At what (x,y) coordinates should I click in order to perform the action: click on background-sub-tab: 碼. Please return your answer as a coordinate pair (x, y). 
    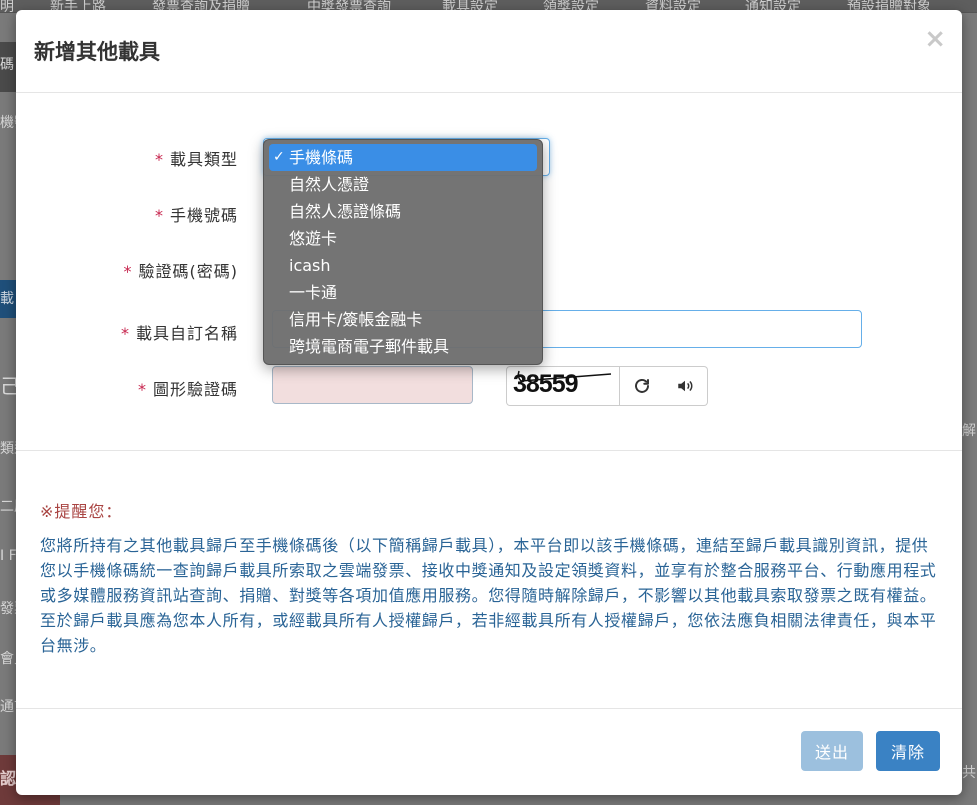
    Looking at the image, I should click on (8, 67).